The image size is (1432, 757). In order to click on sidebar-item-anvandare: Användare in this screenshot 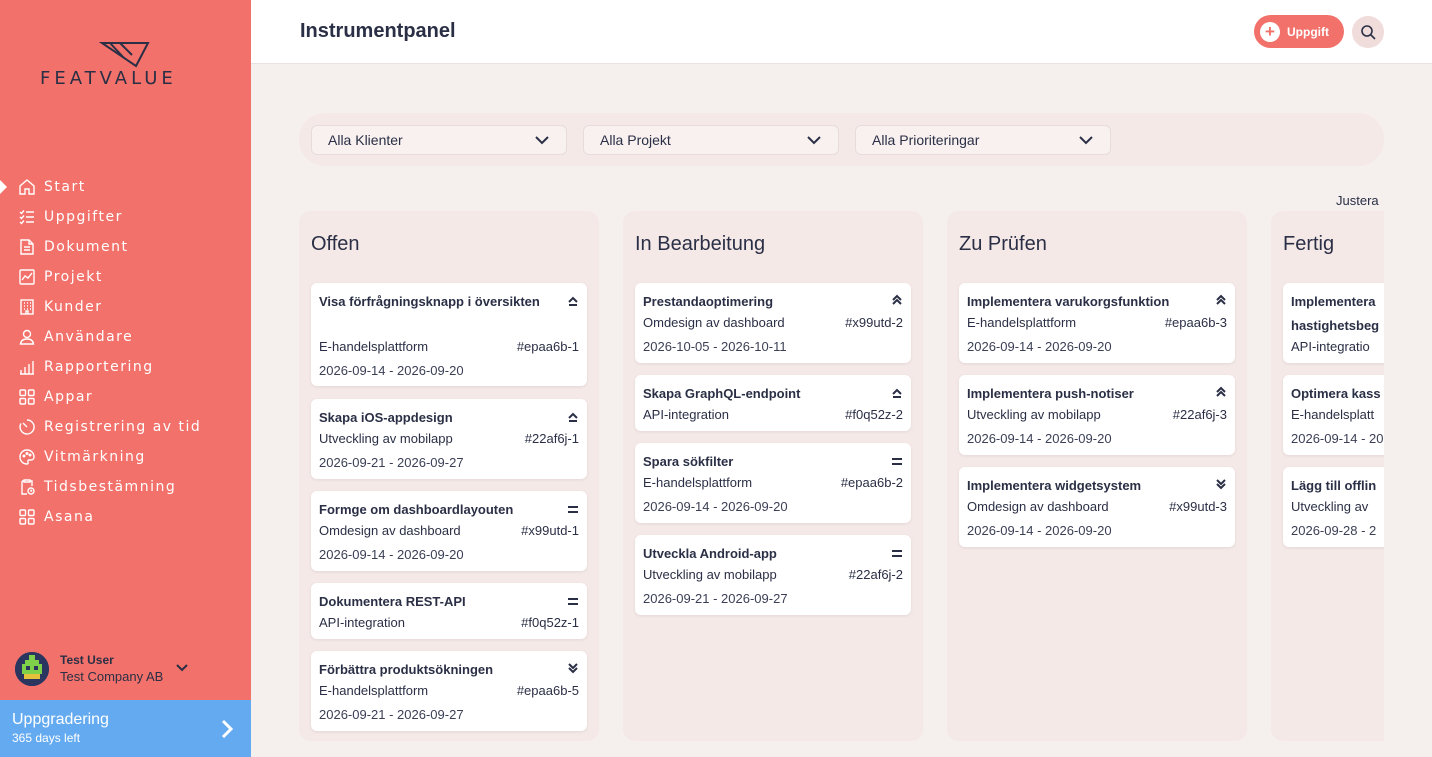, I will do `click(125, 337)`.